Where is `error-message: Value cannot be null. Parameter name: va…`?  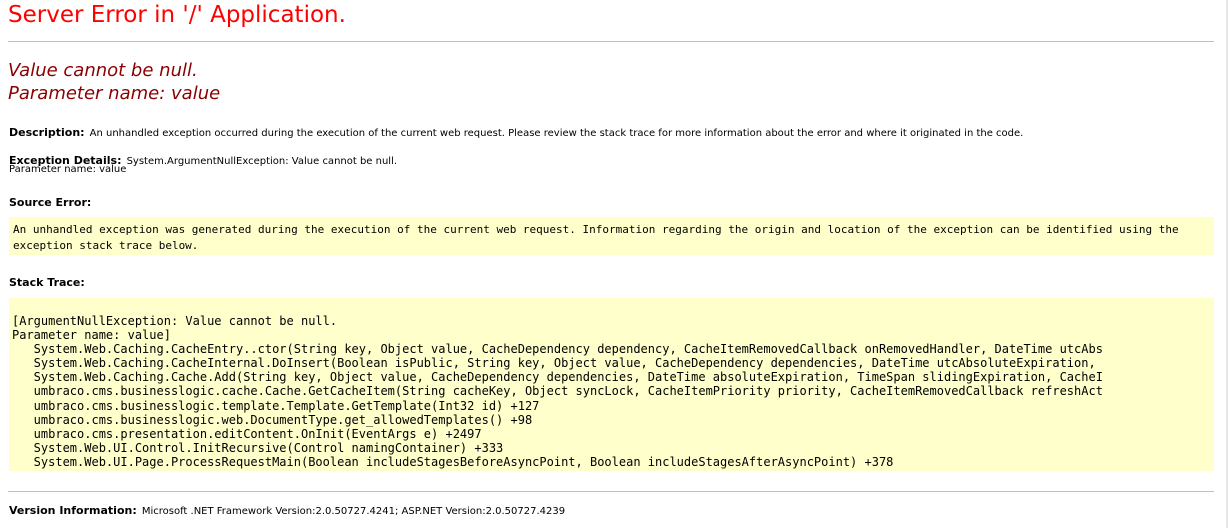
error-message: Value cannot be null. Parameter name: va… is located at coordinates (114, 82).